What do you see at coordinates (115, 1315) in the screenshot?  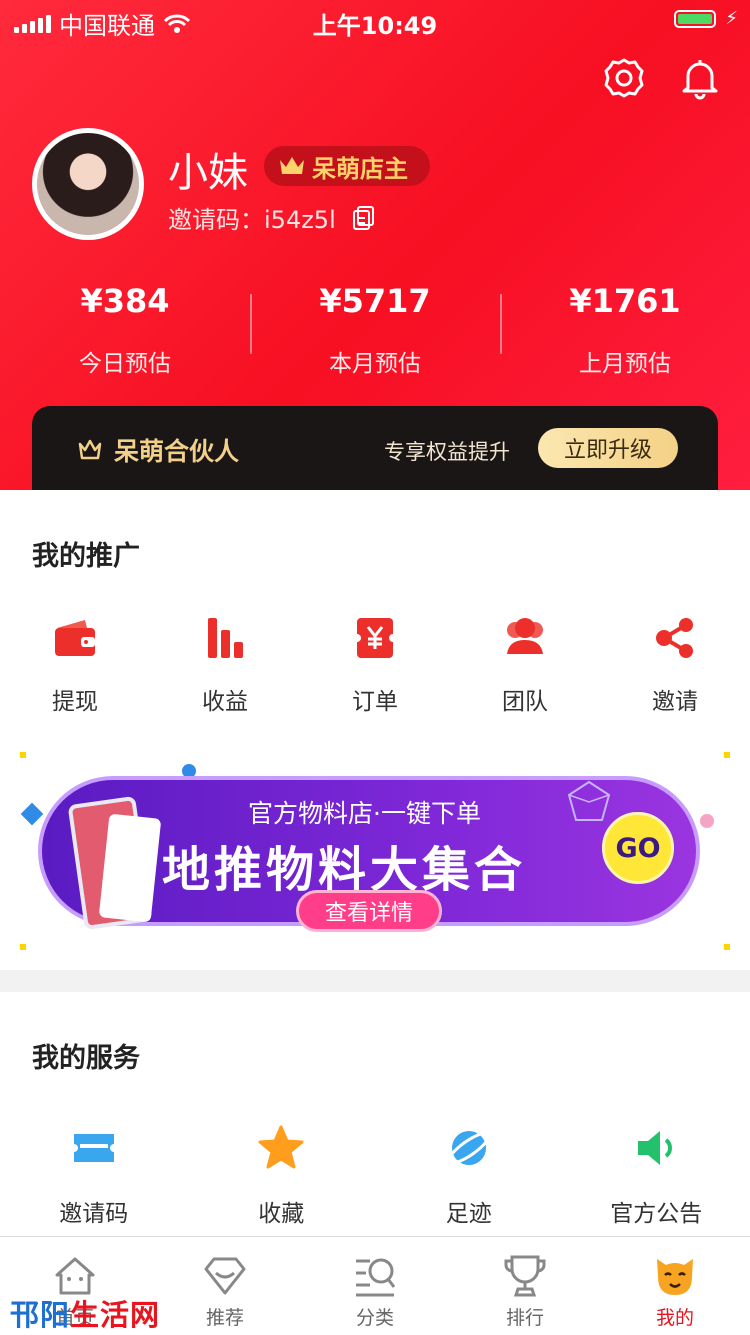 I see `watermark-part2: 生活网` at bounding box center [115, 1315].